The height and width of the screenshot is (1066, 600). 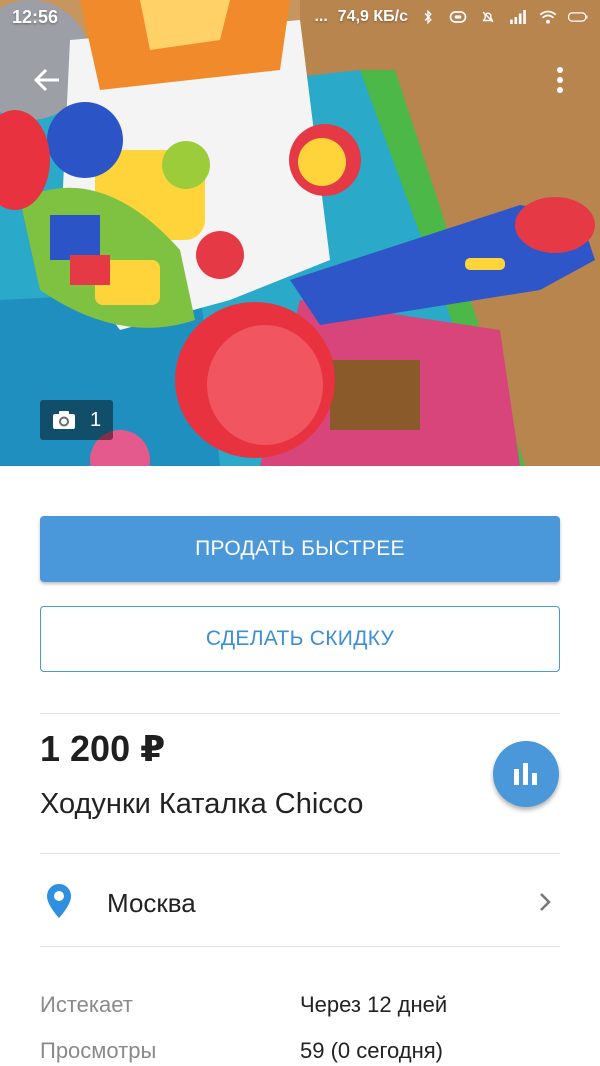 I want to click on sell-faster-button: ПРОДАТЬ БЫСТРЕЕ, so click(x=300, y=549).